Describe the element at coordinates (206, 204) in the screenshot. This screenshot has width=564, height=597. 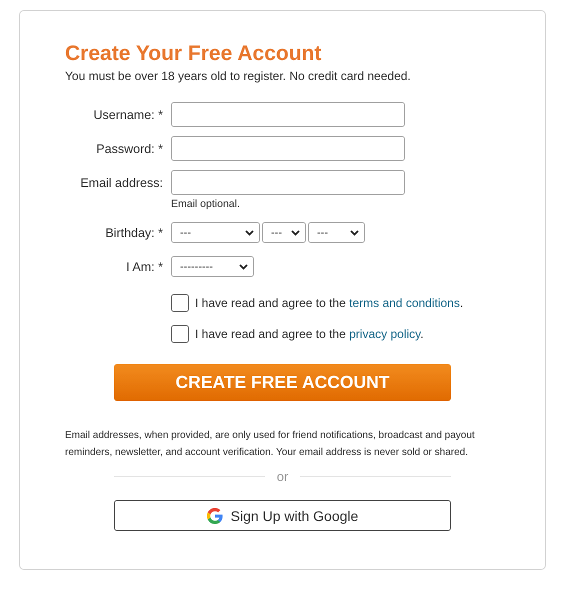
I see `field-hint: Email optional.` at that location.